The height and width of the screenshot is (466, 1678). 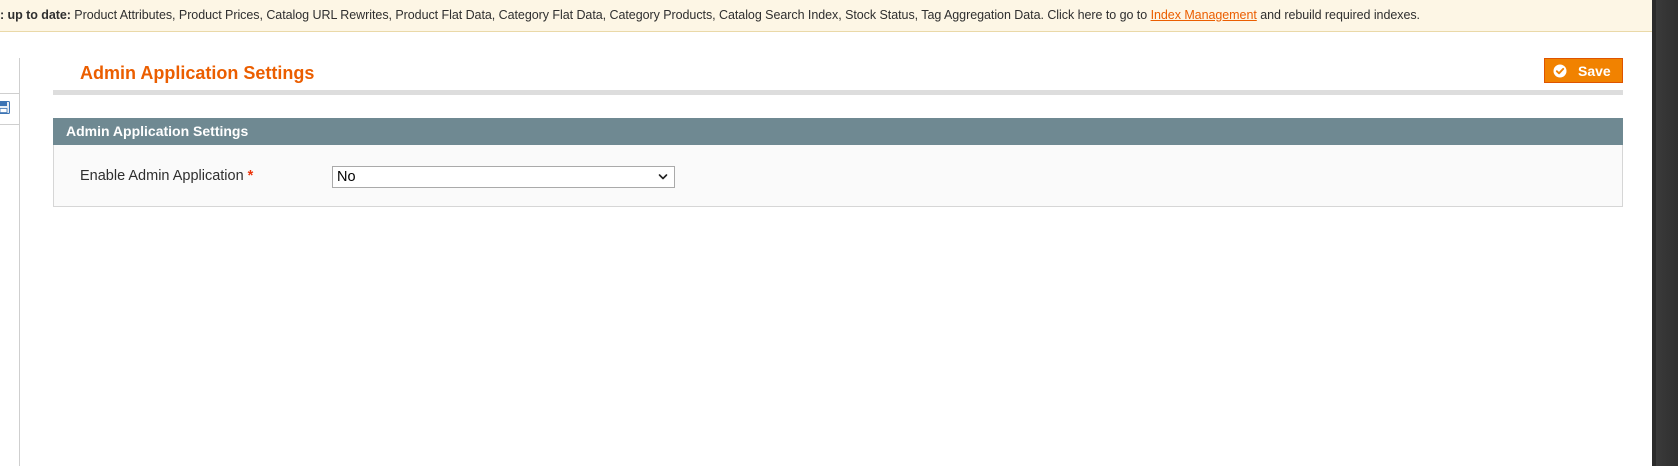 I want to click on left-panel-divider, so click(x=10, y=124).